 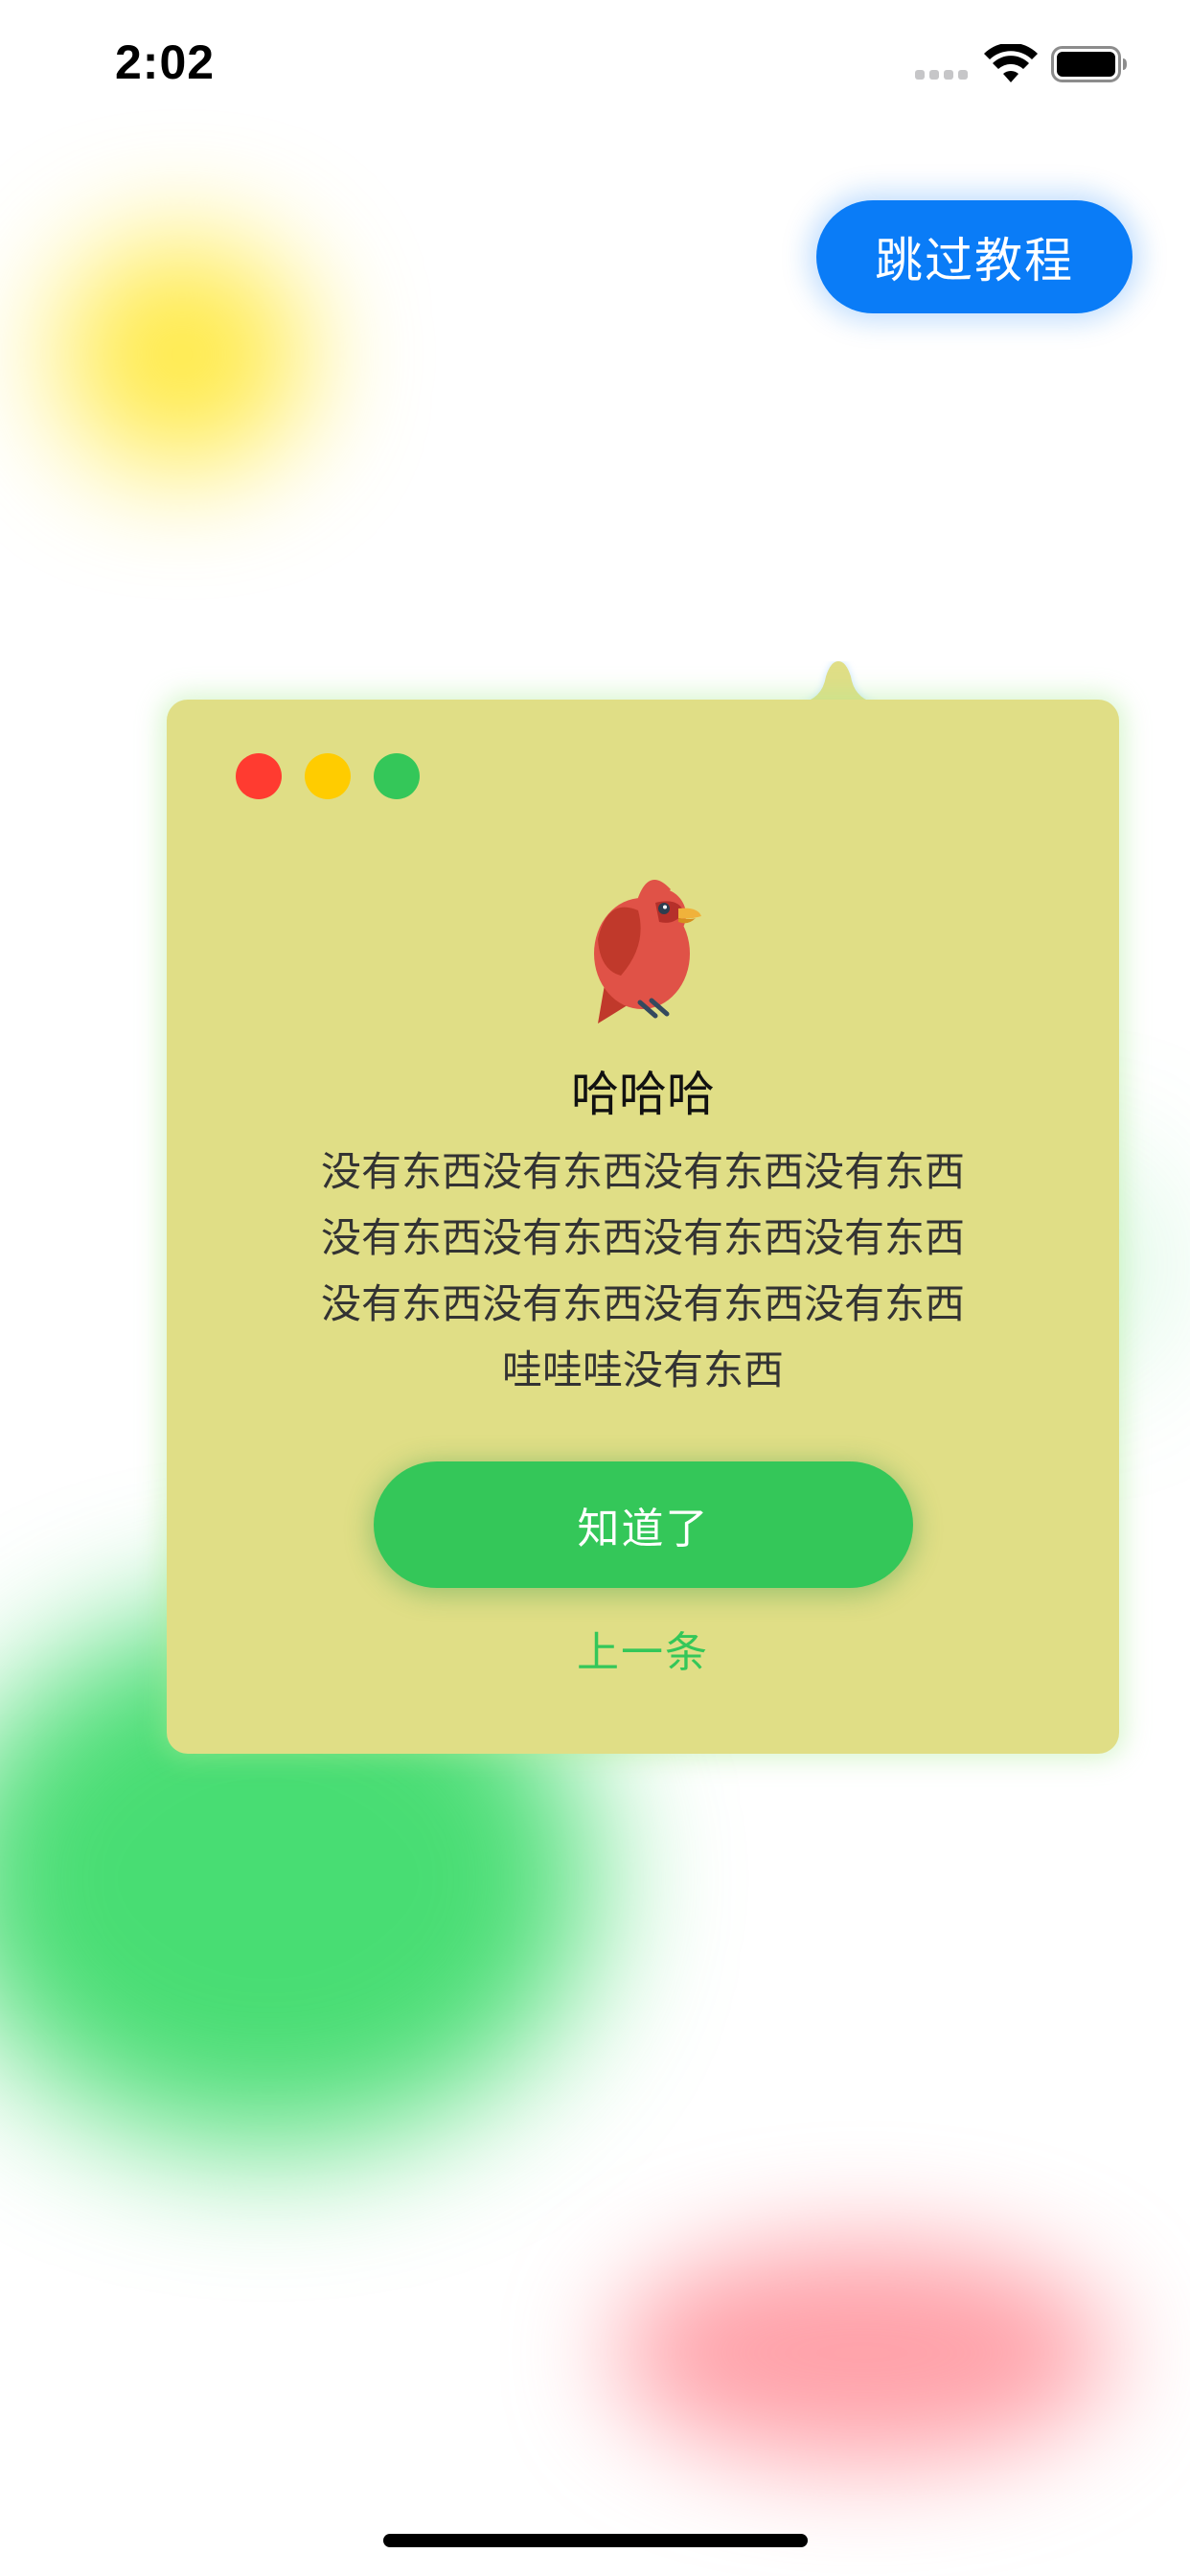 What do you see at coordinates (862, 2352) in the screenshot?
I see `background-blob-red` at bounding box center [862, 2352].